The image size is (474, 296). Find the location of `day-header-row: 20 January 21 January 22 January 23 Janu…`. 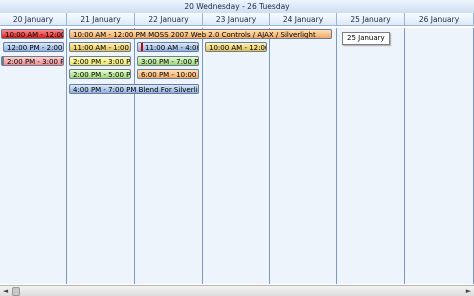

day-header-row: 20 January 21 January 22 January 23 Janu… is located at coordinates (237, 20).